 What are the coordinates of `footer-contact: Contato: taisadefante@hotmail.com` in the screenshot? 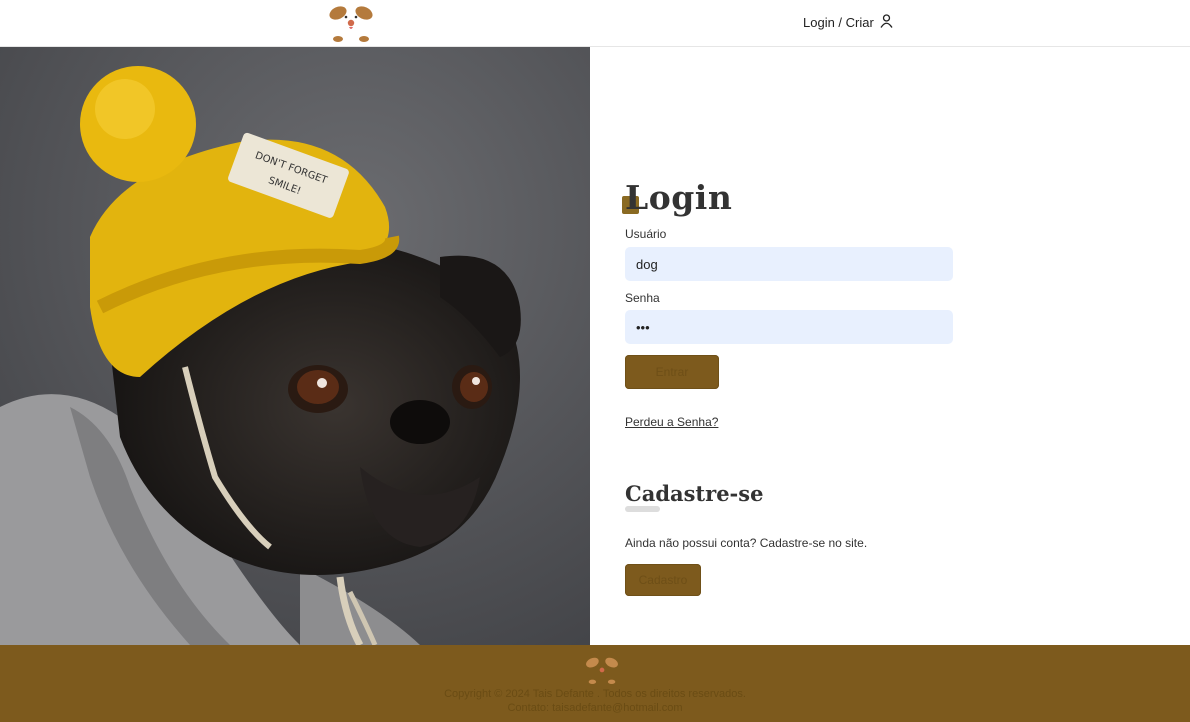 It's located at (595, 708).